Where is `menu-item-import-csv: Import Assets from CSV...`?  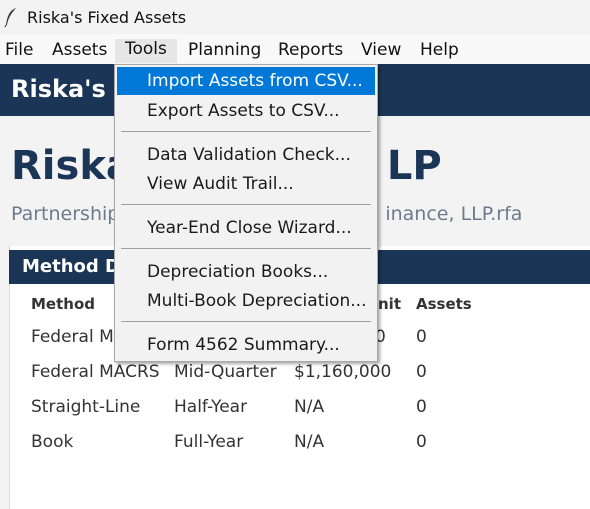
menu-item-import-csv: Import Assets from CSV... is located at coordinates (246, 81).